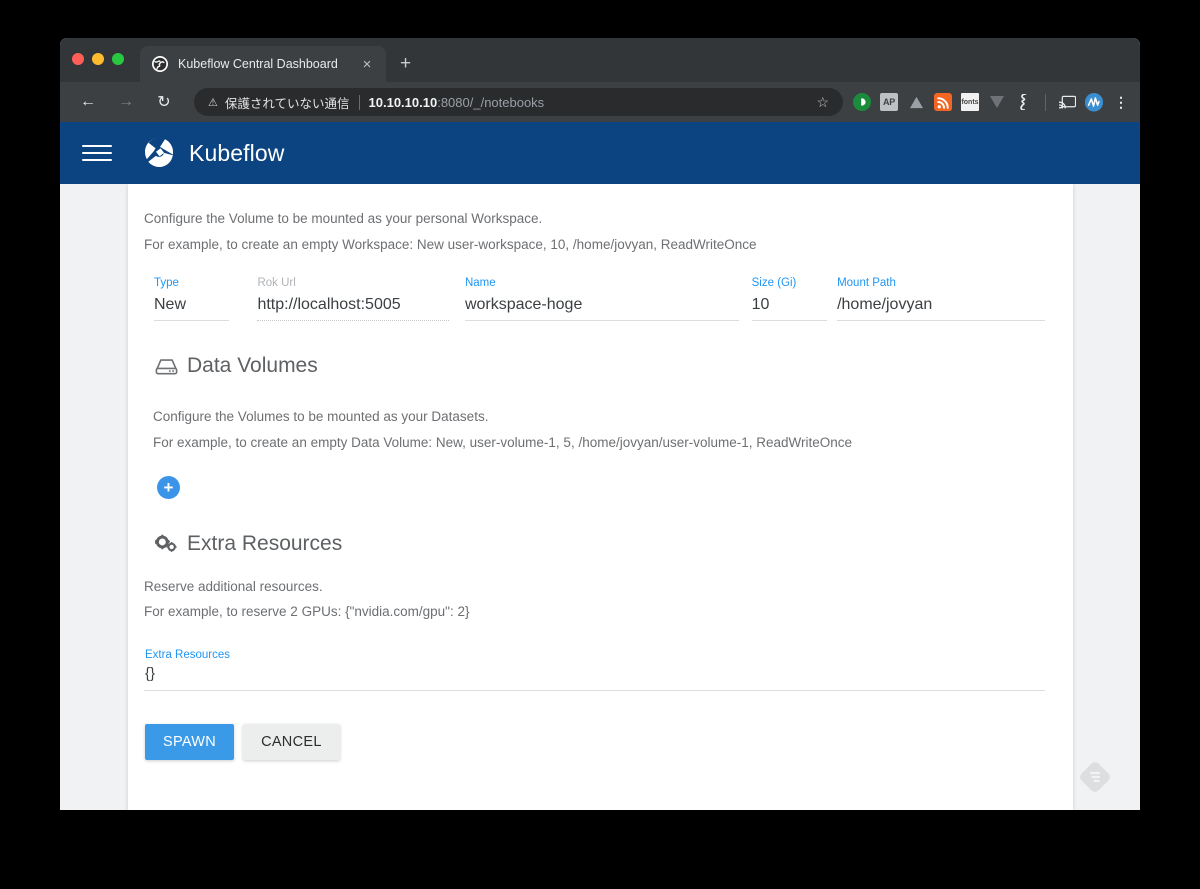 This screenshot has width=1200, height=889. I want to click on forward-arrow-icon: →, so click(126, 102).